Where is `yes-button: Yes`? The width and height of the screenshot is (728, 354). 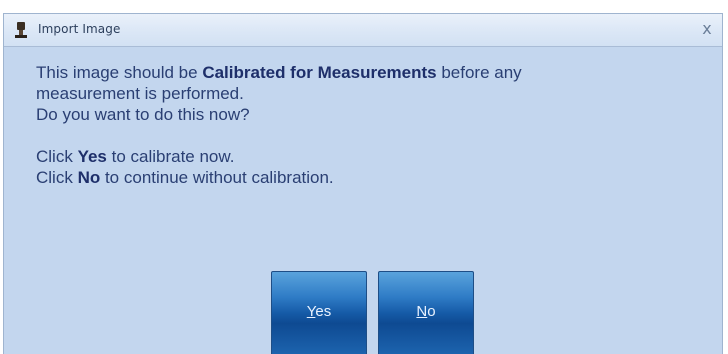
yes-button: Yes is located at coordinates (319, 312).